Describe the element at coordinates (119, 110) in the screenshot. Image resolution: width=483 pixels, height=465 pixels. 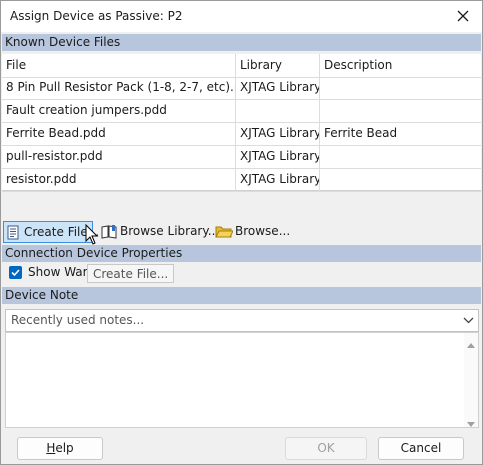
I see `file-cell: Fault creation jumpers.pdd` at that location.